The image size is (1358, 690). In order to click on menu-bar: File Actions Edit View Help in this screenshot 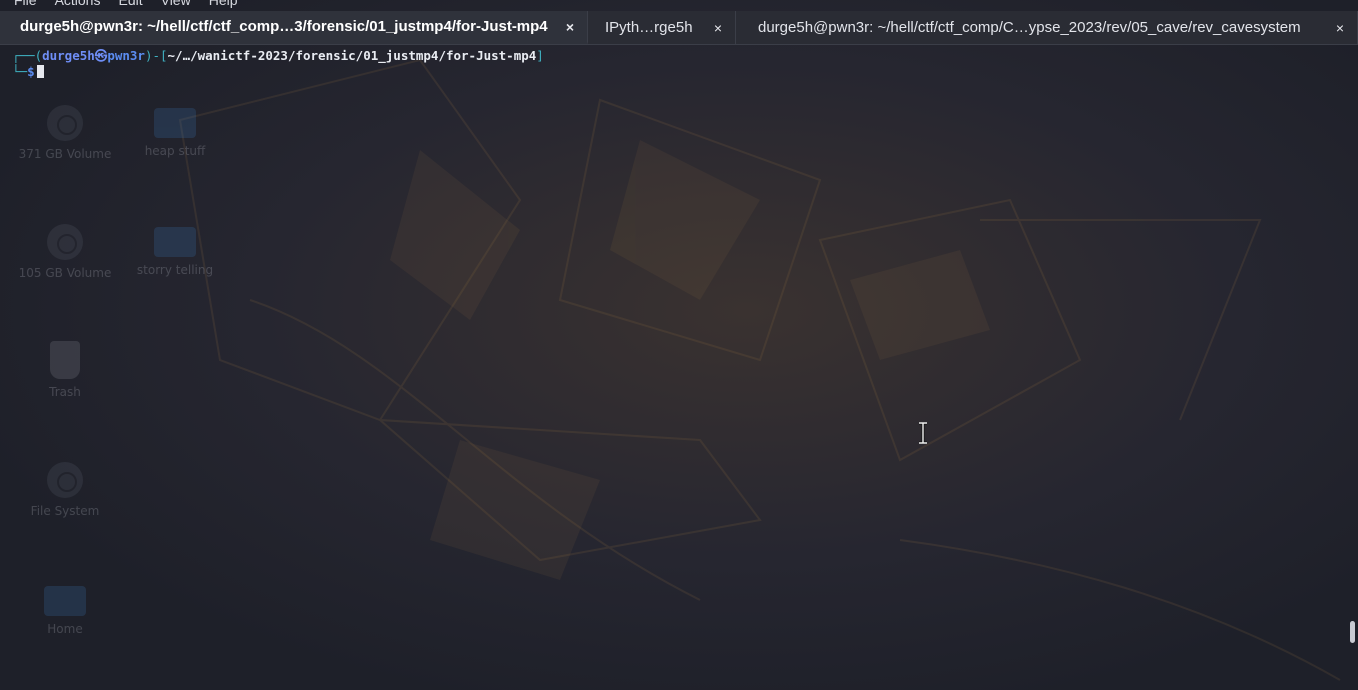, I will do `click(679, 4)`.